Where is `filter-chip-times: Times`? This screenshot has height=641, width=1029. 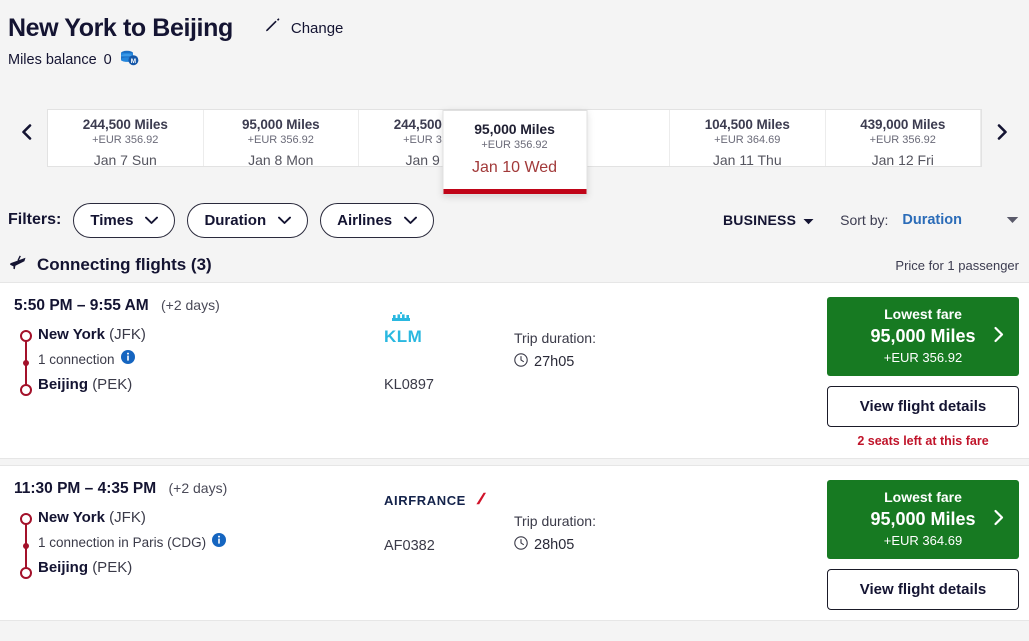 filter-chip-times: Times is located at coordinates (124, 220).